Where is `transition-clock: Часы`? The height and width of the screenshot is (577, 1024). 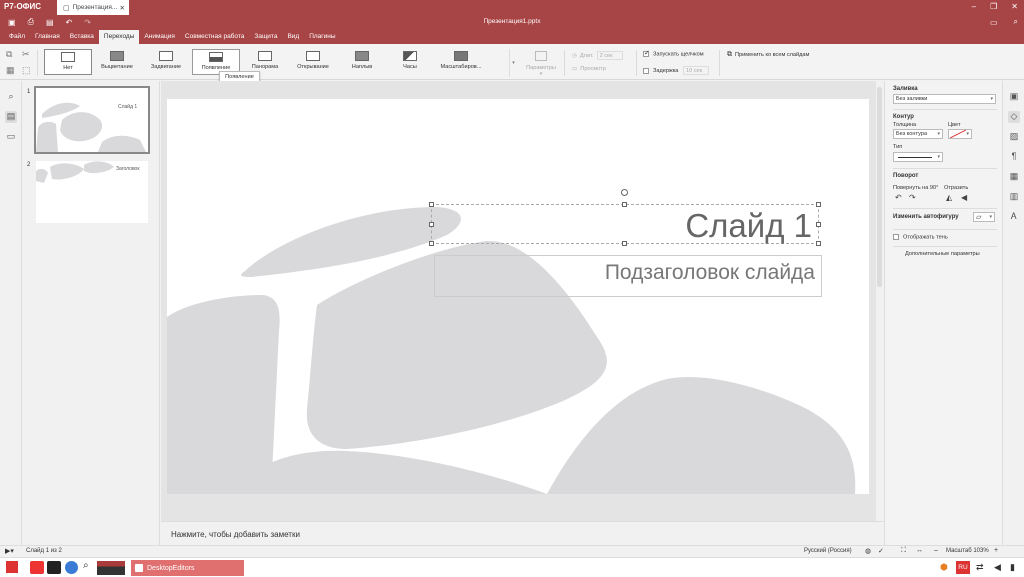 transition-clock: Часы is located at coordinates (410, 62).